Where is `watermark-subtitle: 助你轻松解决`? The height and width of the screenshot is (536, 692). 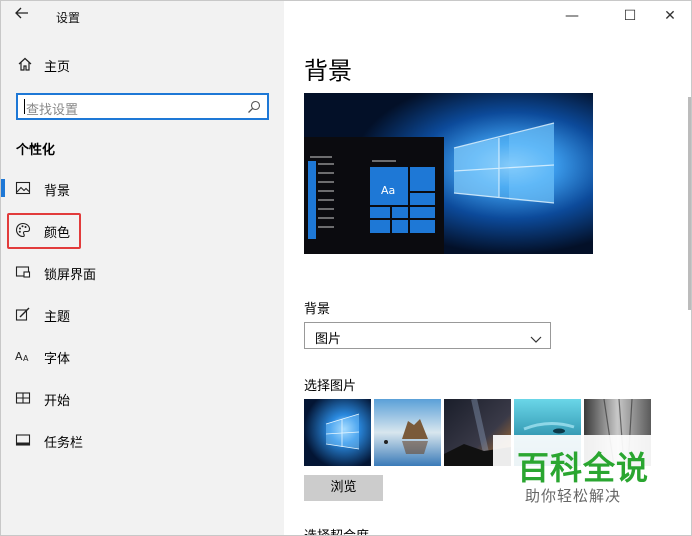 watermark-subtitle: 助你轻松解决 is located at coordinates (573, 496).